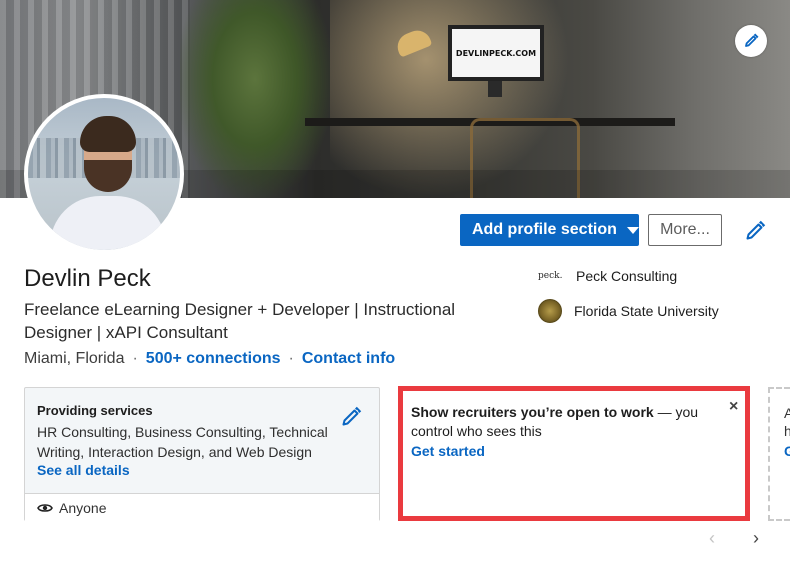 This screenshot has height=574, width=790. I want to click on add-profile-section-button: Add profile section, so click(549, 230).